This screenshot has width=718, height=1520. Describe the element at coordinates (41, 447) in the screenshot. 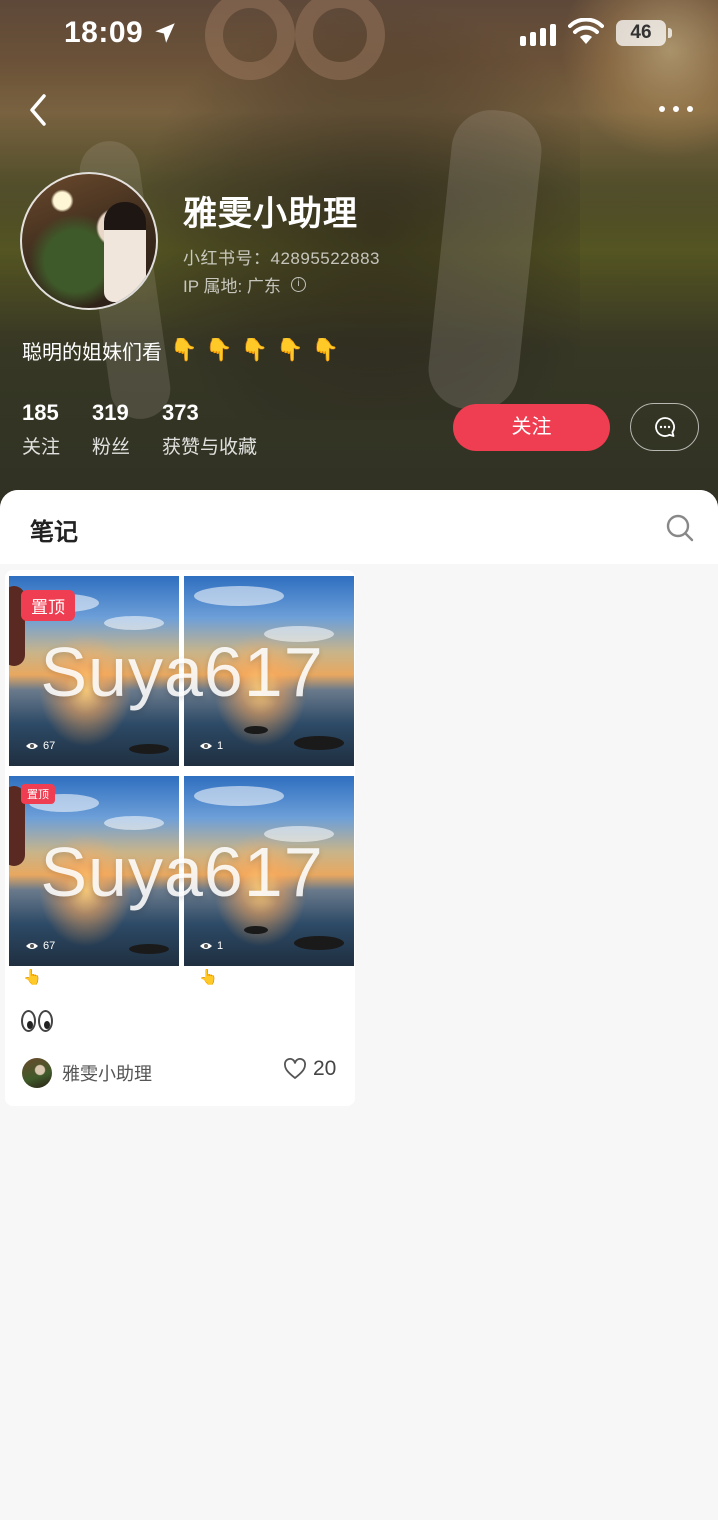

I see `stat-label: 关注` at that location.